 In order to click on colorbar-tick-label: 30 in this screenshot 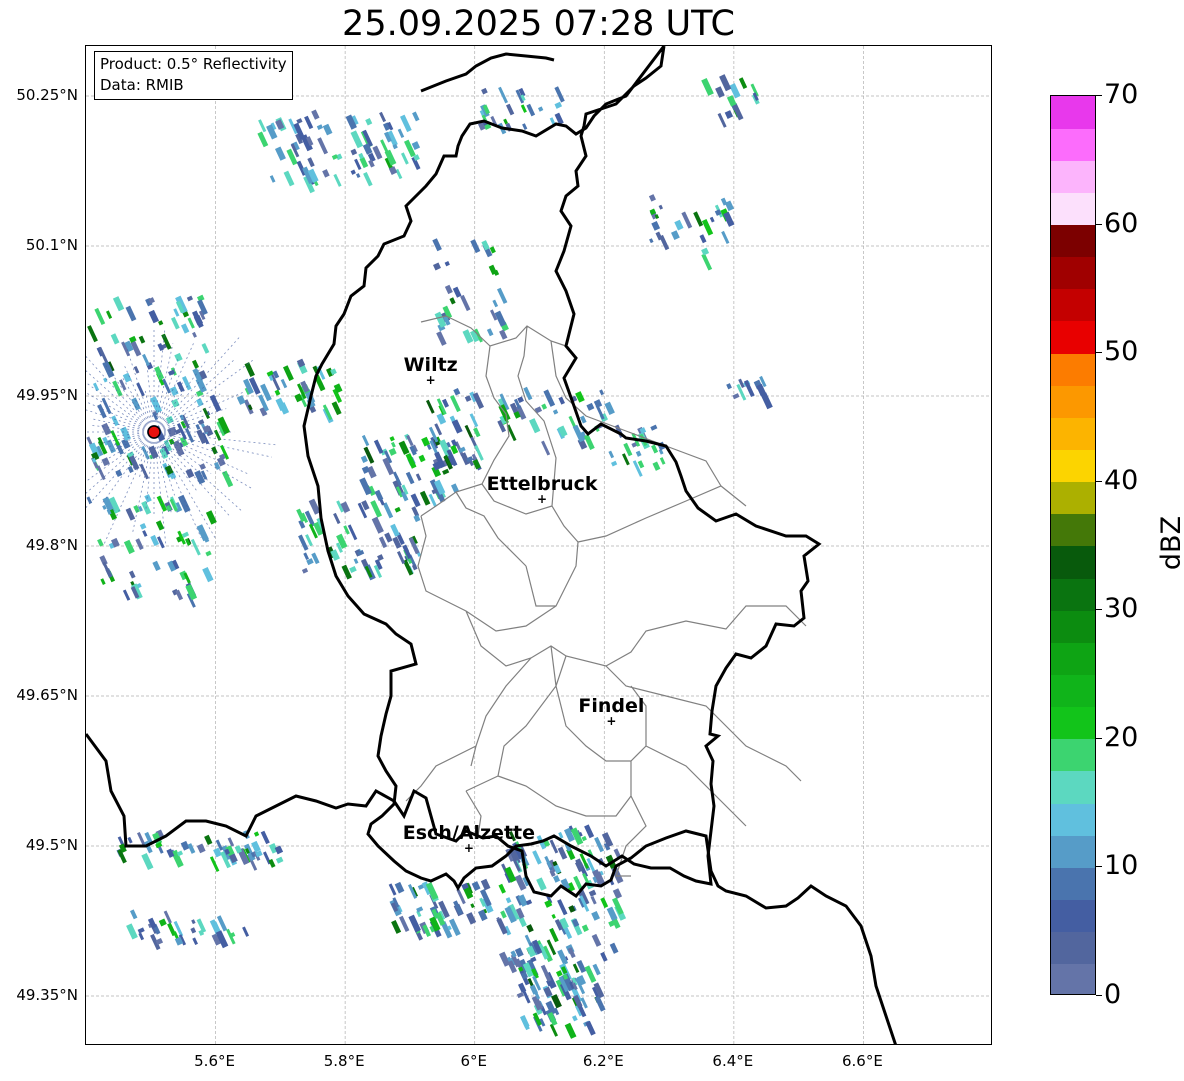, I will do `click(1121, 609)`.